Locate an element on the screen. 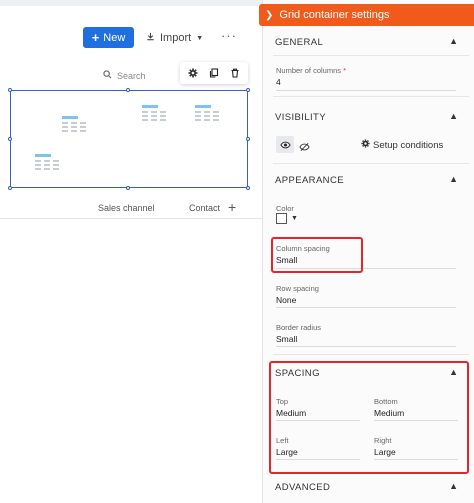 This screenshot has height=503, width=474. more-options-button: ··· is located at coordinates (229, 35).